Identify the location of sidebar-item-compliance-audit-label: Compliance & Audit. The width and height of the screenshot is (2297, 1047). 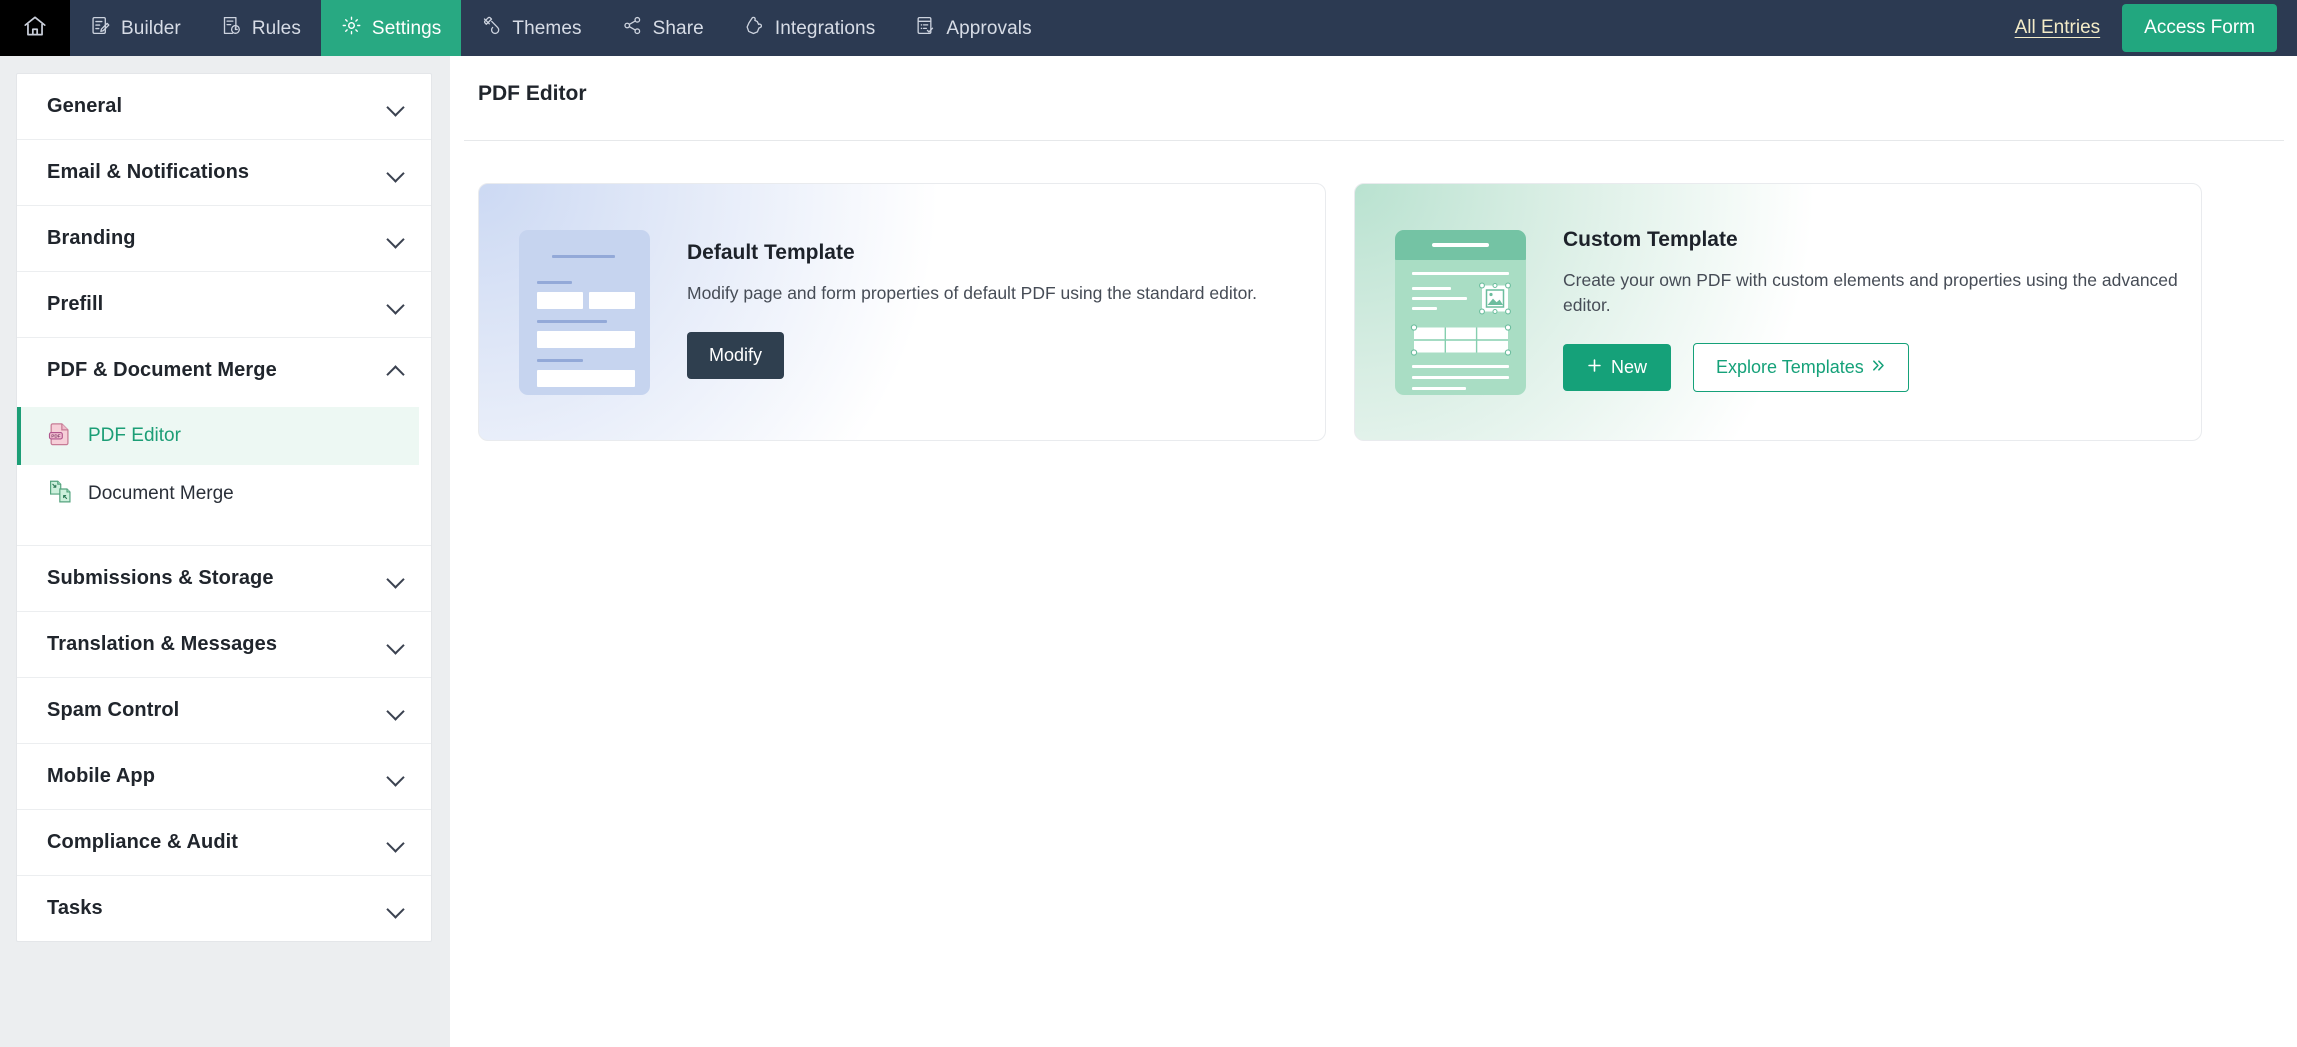
(143, 842).